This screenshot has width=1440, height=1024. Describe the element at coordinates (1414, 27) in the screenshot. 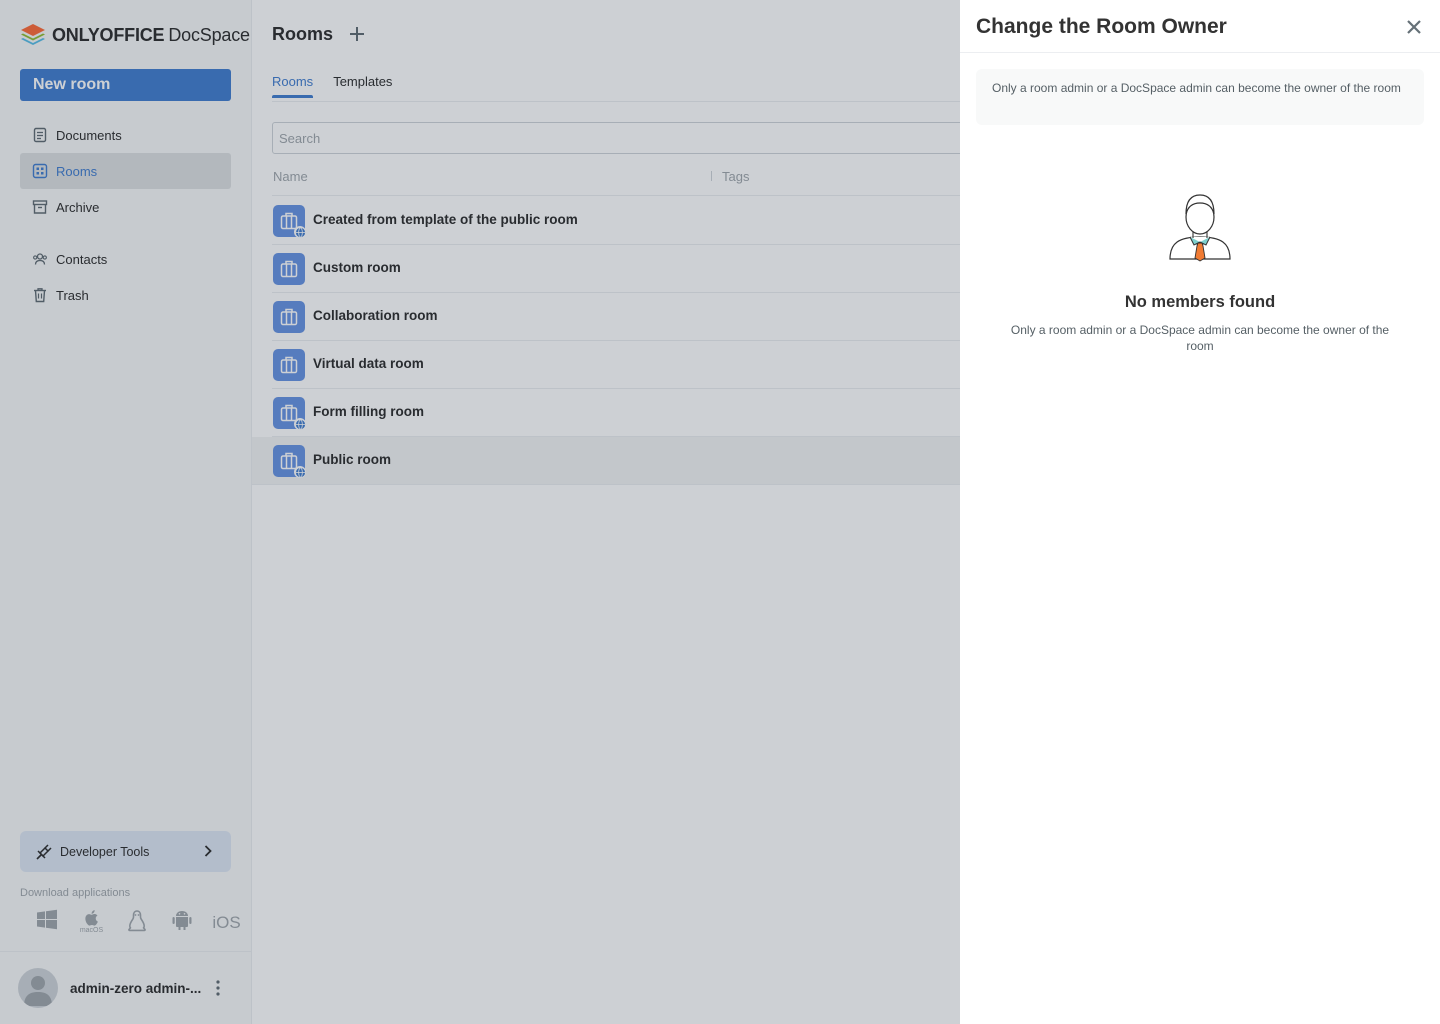

I see `close-icon` at that location.